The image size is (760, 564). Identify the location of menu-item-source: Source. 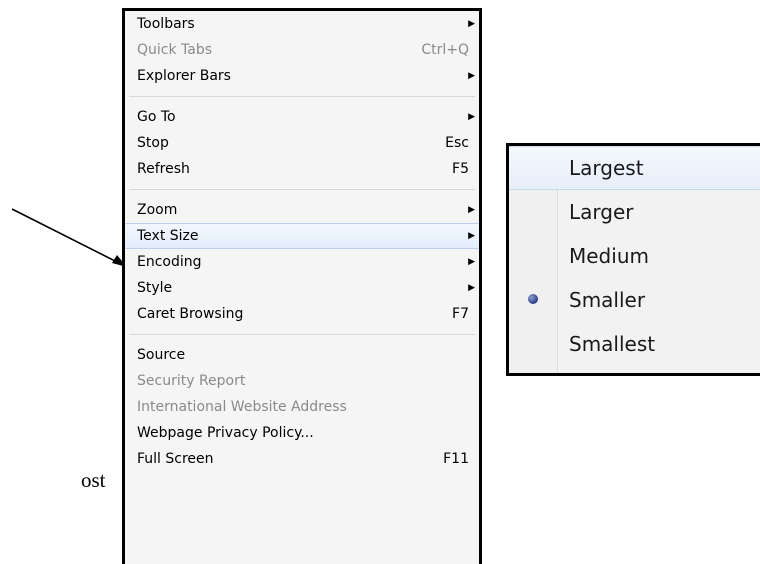
(302, 355).